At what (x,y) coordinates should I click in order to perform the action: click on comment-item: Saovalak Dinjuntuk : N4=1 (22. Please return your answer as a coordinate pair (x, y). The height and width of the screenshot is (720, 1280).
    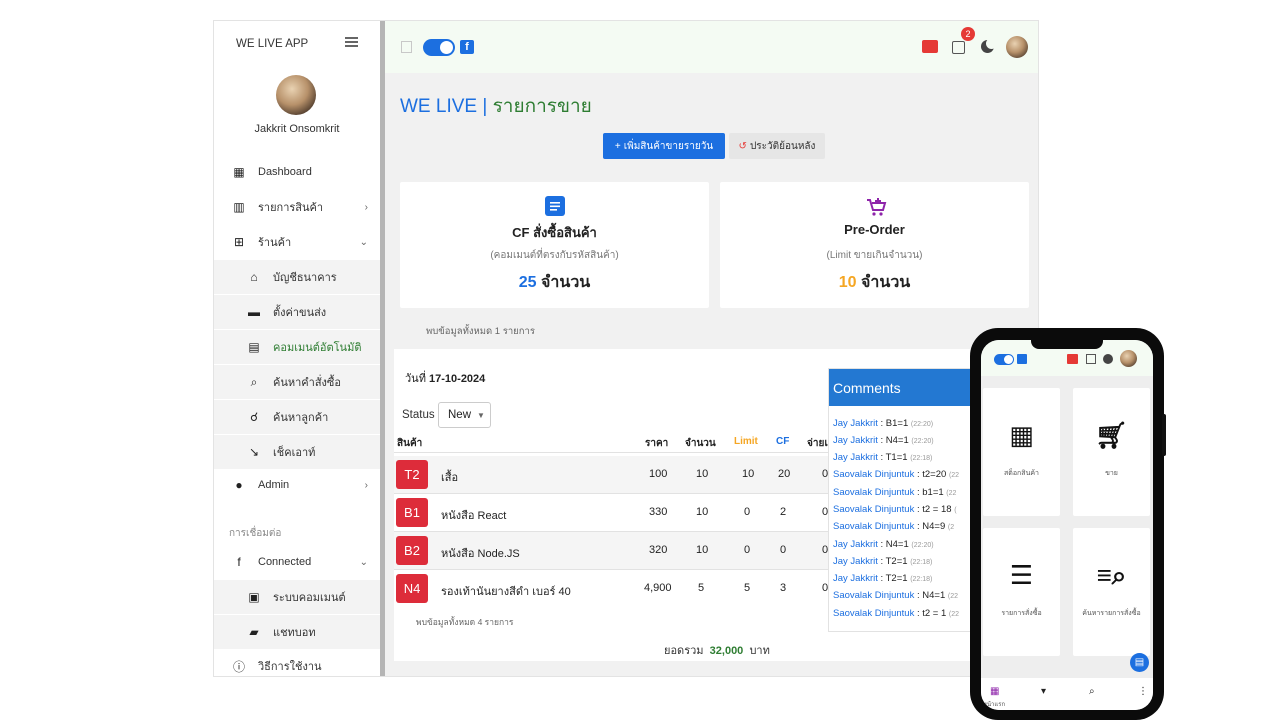
    Looking at the image, I should click on (895, 595).